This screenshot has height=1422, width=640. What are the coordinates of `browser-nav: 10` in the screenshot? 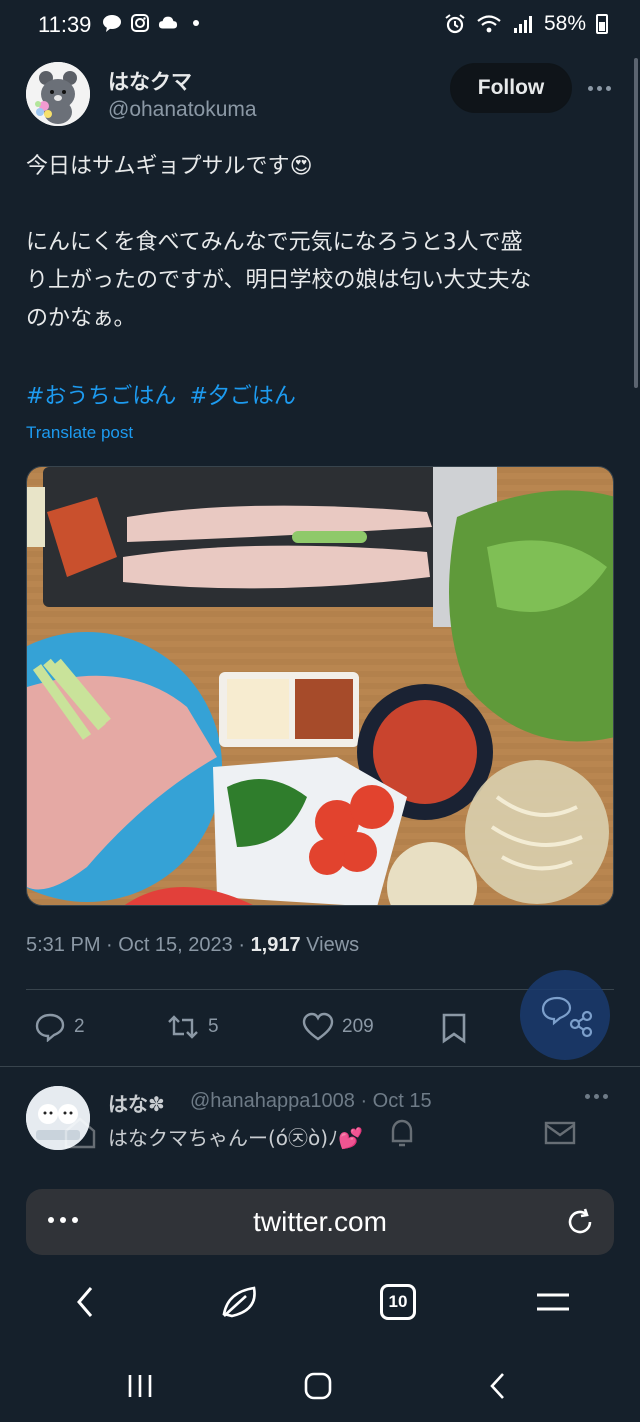 It's located at (320, 1310).